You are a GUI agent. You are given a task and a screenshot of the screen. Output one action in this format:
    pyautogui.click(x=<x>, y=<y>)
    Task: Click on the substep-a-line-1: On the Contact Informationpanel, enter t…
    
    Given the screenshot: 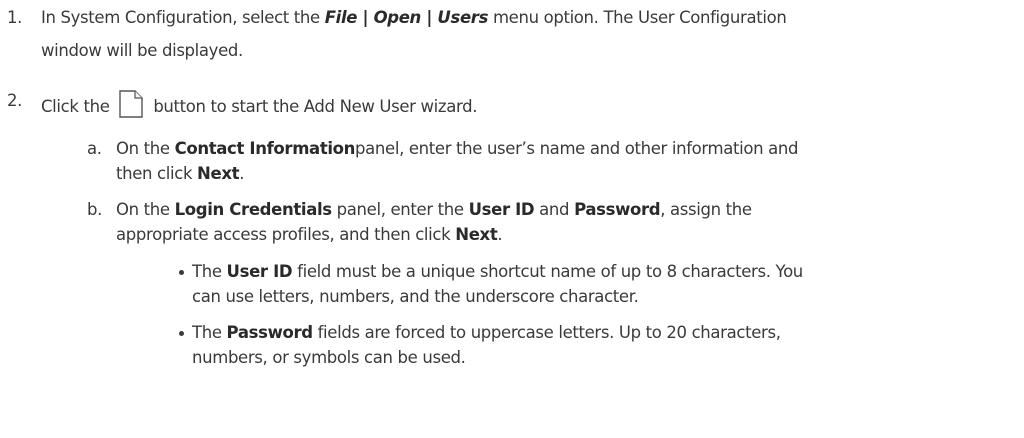 What is the action you would take?
    pyautogui.click(x=457, y=149)
    